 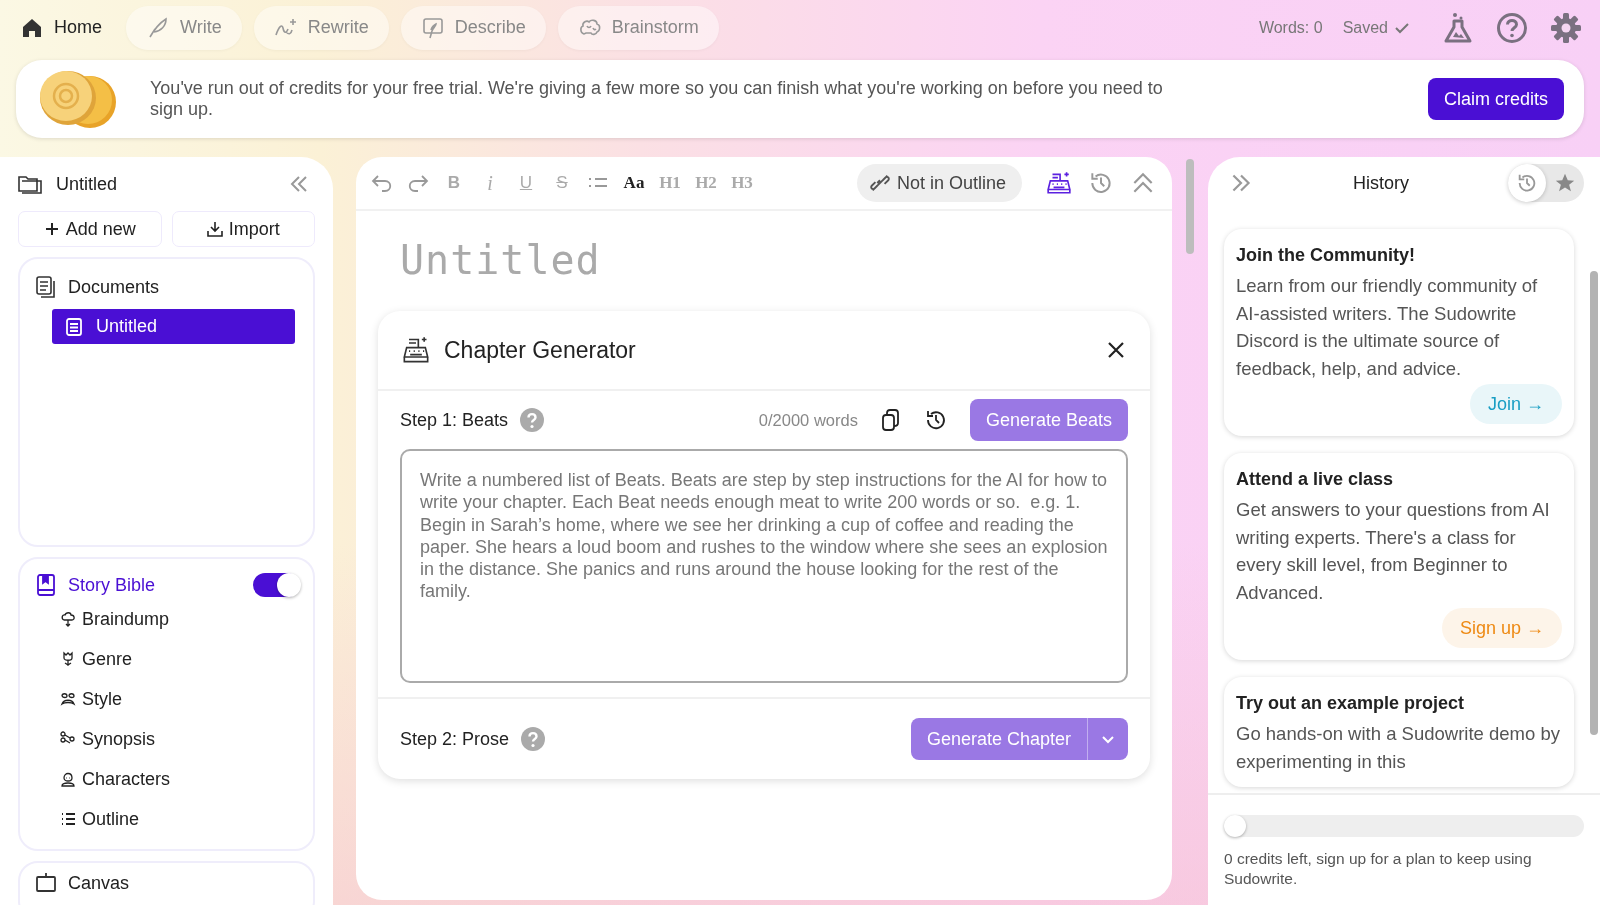 I want to click on format-button: B, so click(x=454, y=183).